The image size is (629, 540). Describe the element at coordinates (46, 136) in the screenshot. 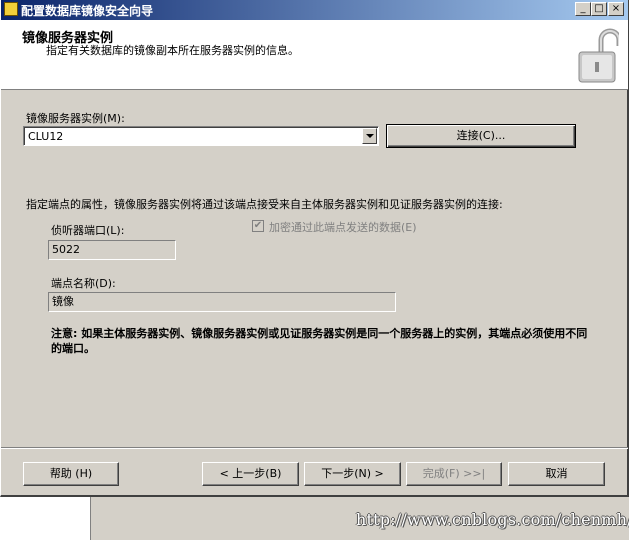

I see `mirror-instance-value: CLU12` at that location.